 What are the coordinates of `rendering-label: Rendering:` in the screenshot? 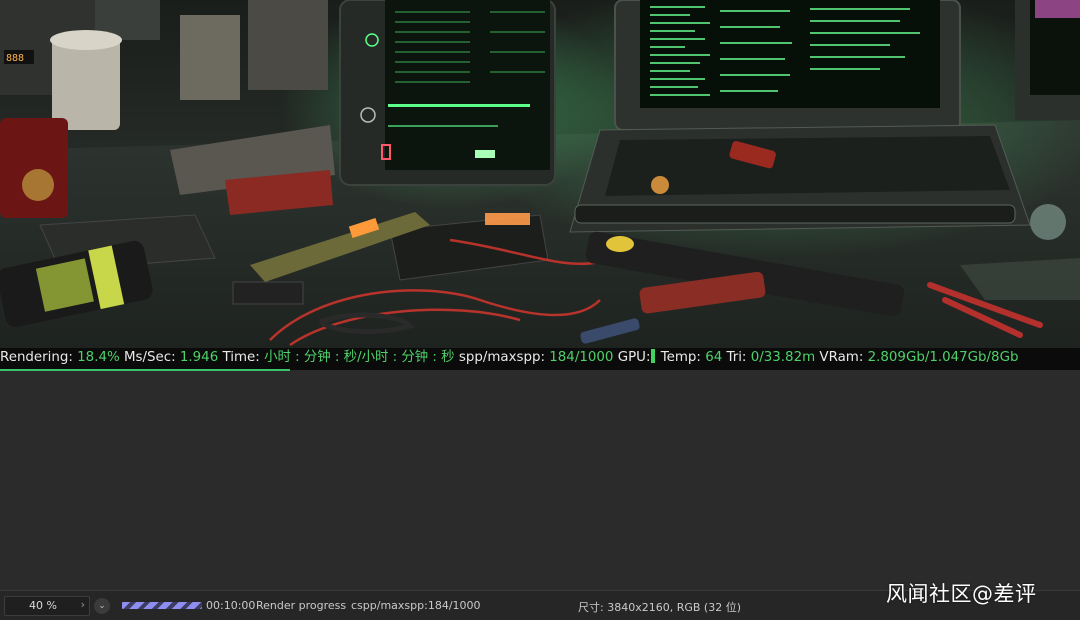 It's located at (36, 357).